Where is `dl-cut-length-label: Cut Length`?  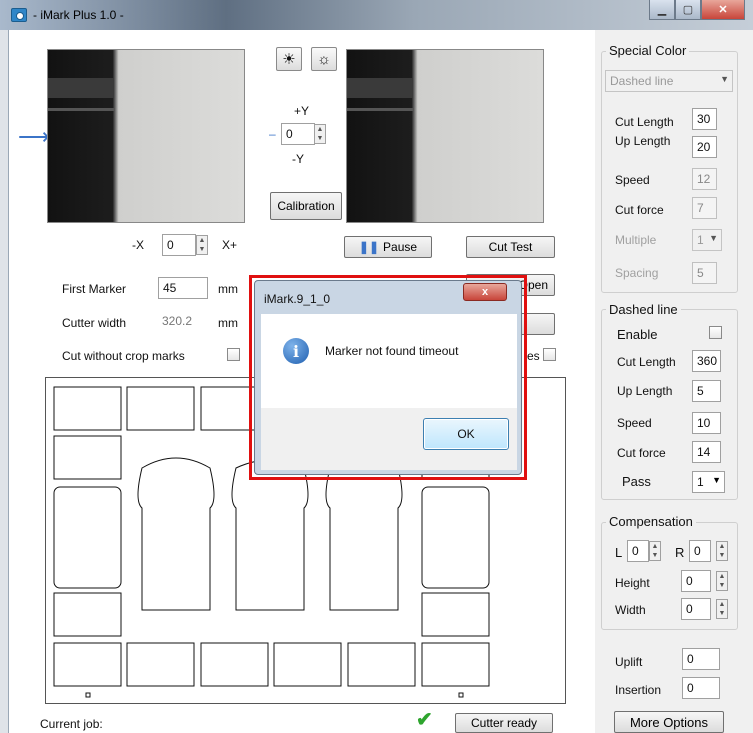
dl-cut-length-label: Cut Length is located at coordinates (646, 362).